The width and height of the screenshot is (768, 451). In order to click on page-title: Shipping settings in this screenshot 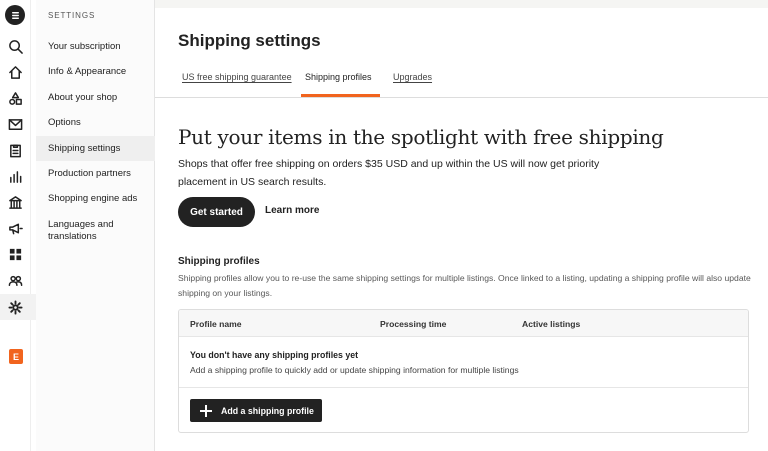, I will do `click(249, 40)`.